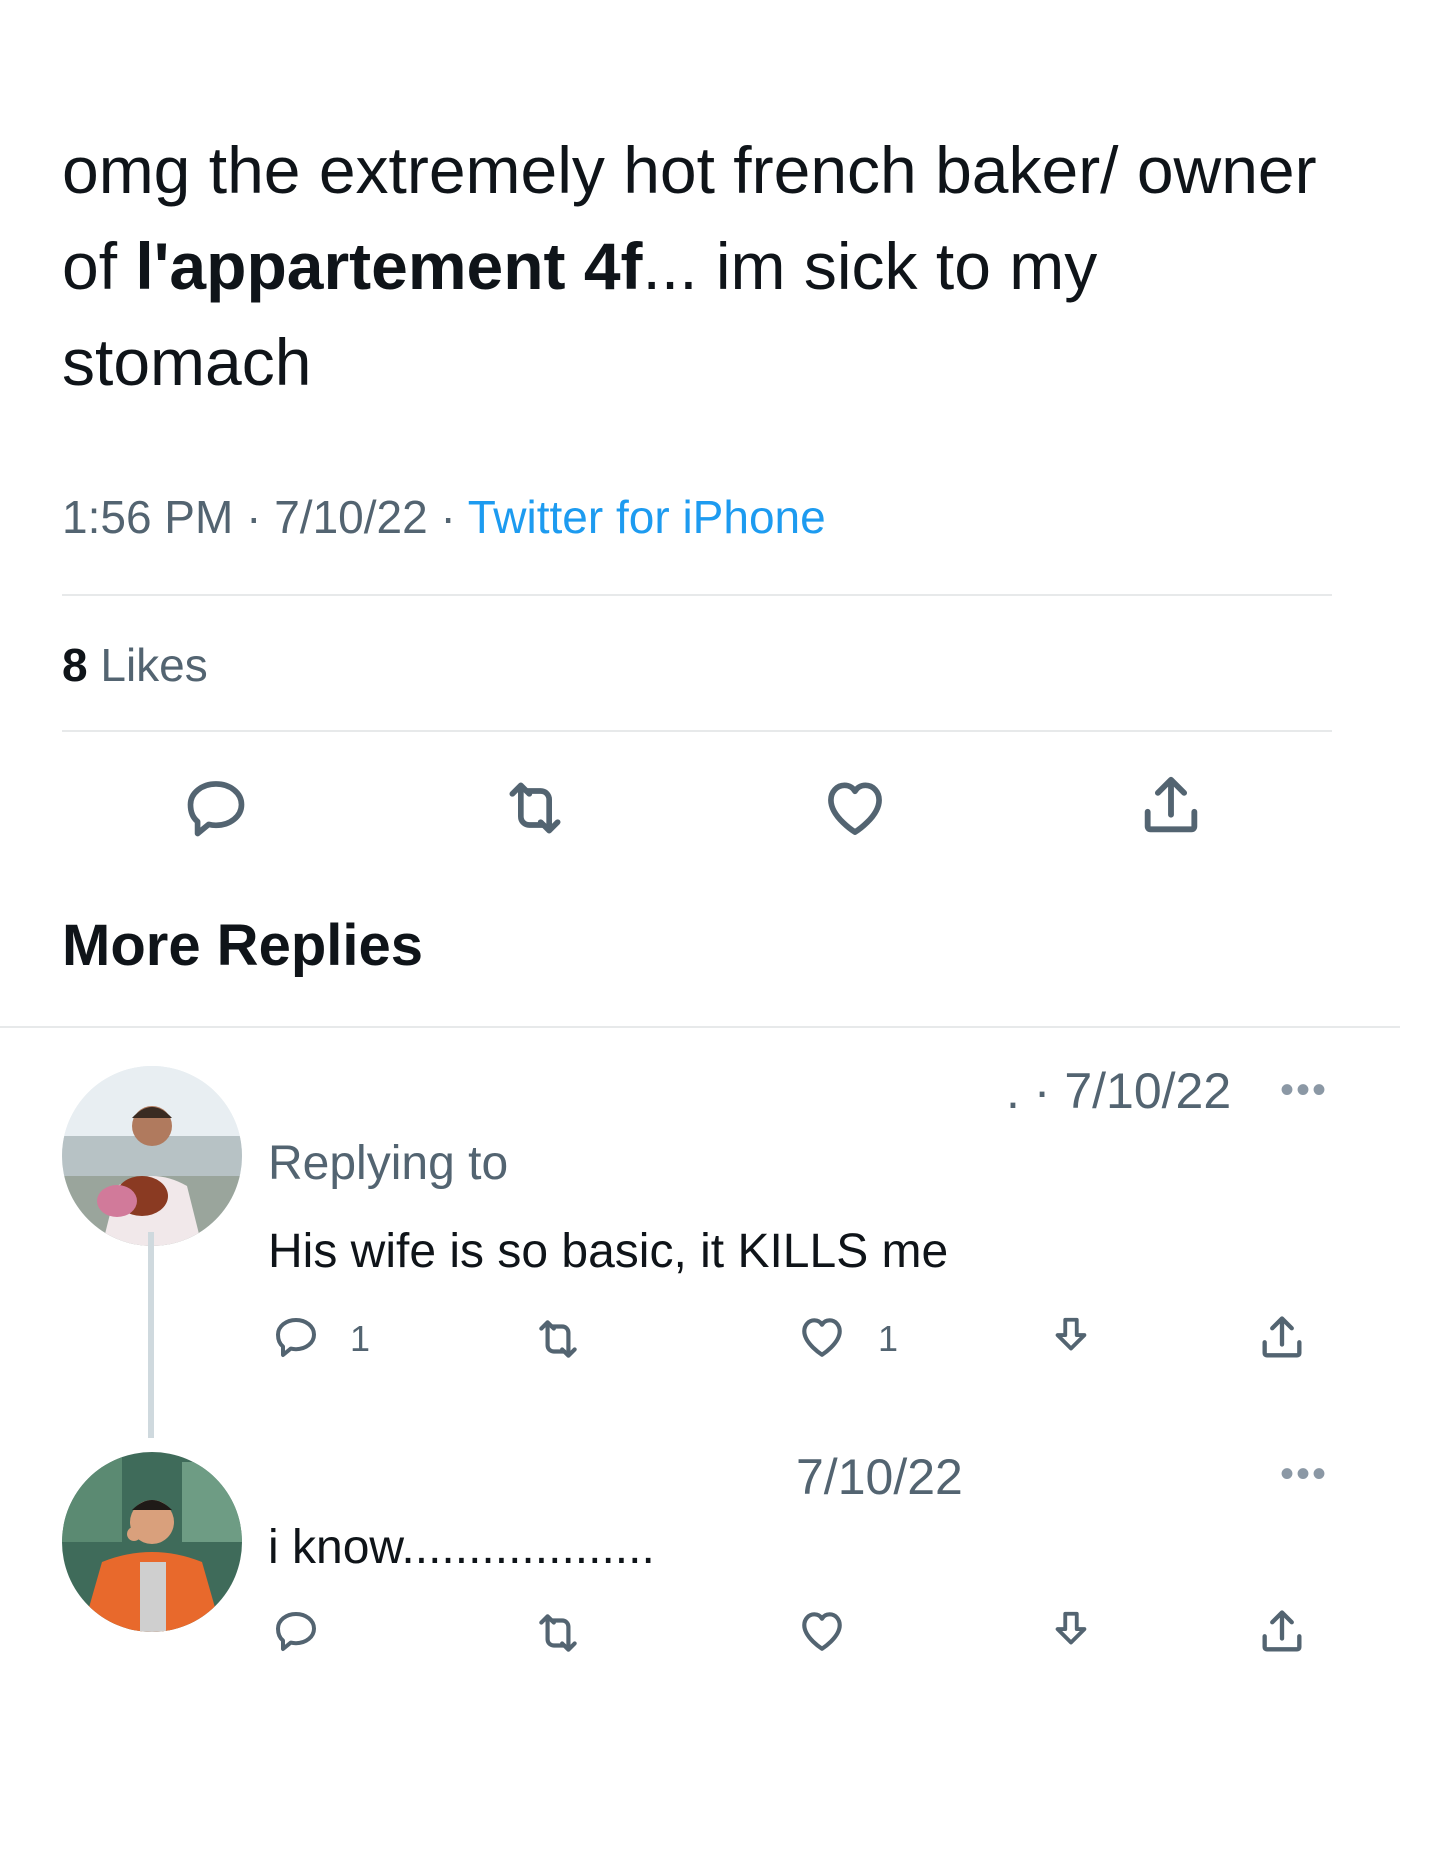 The width and height of the screenshot is (1440, 1875). I want to click on reply-date: . · 7/10/22, so click(1118, 1091).